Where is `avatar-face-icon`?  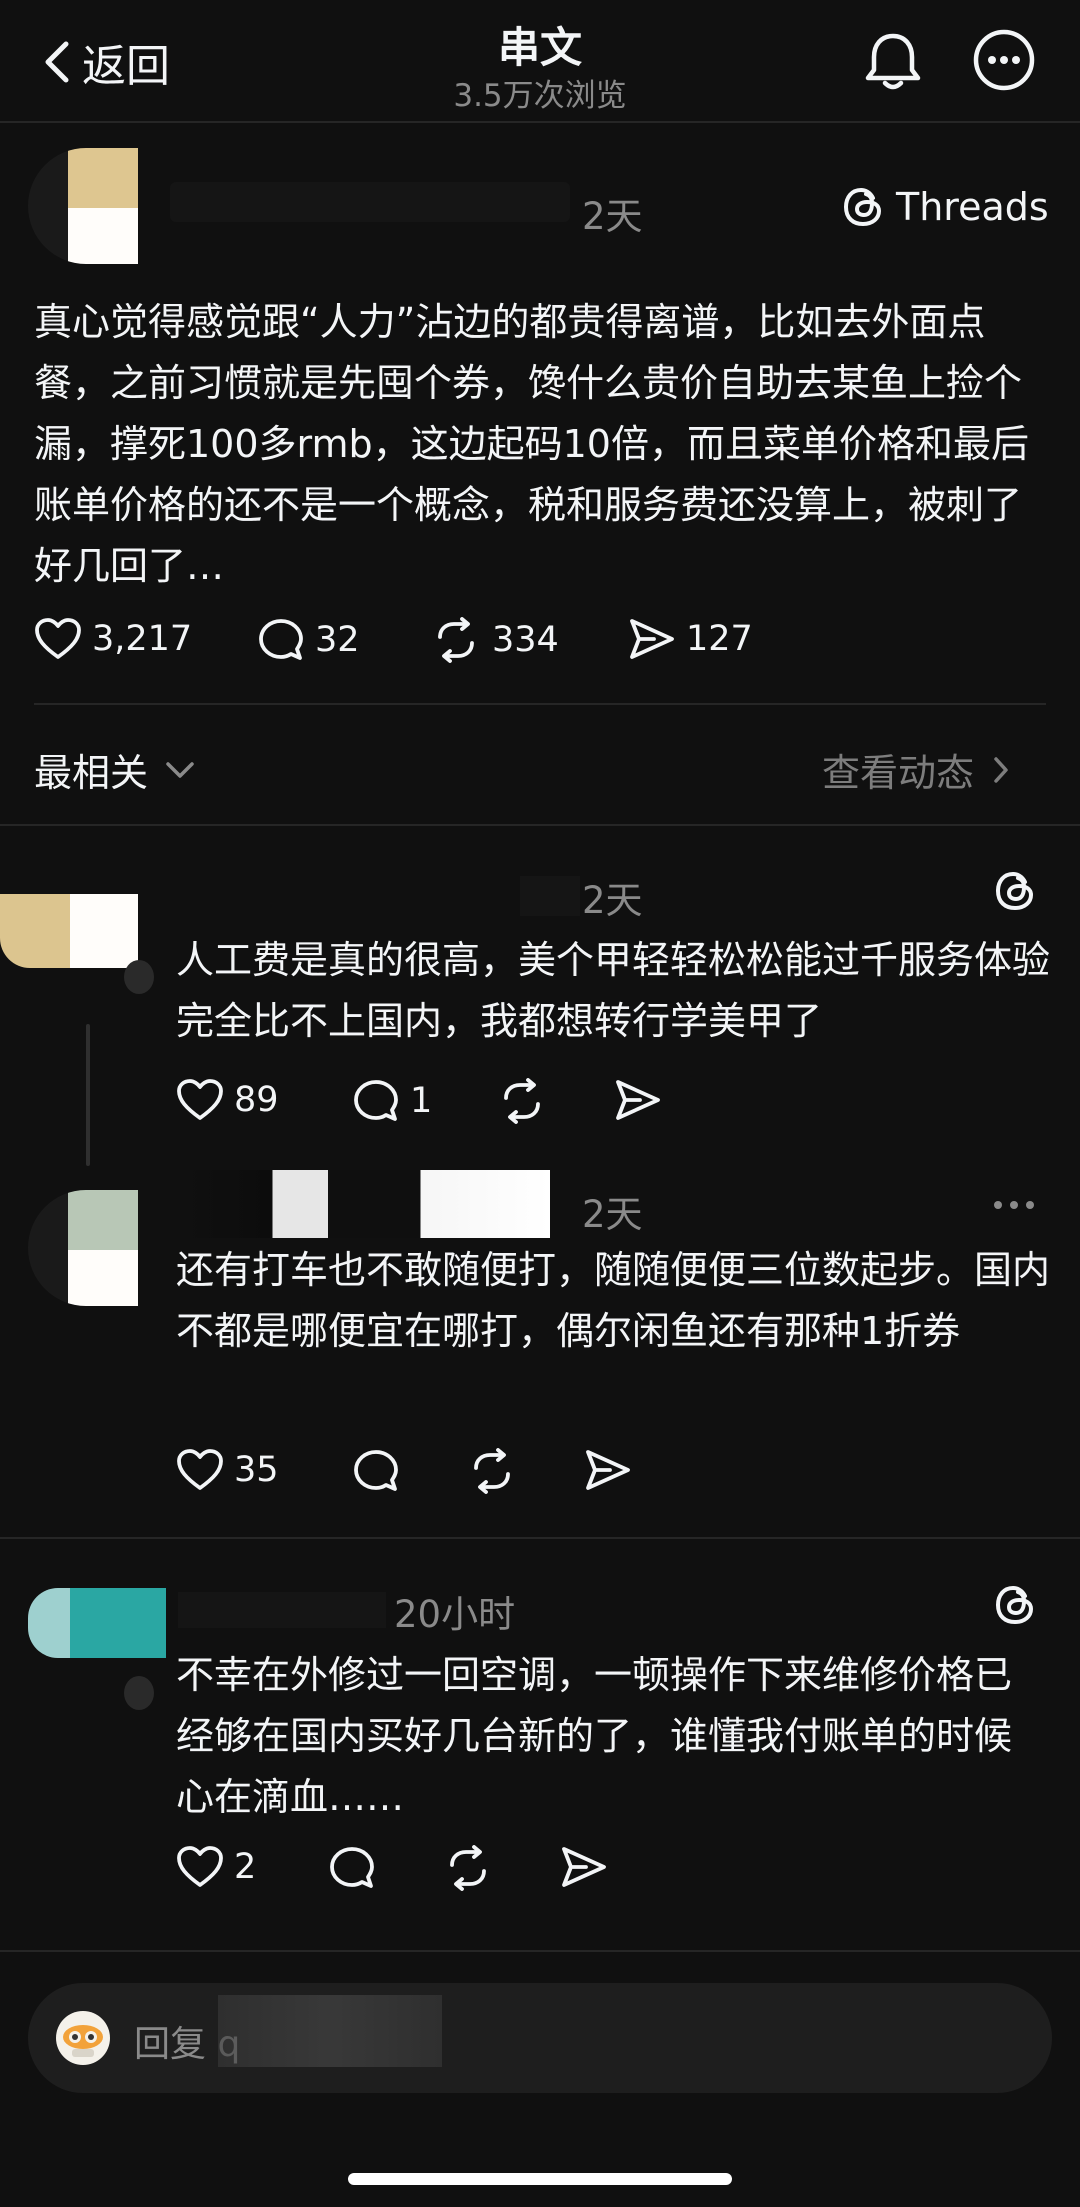 avatar-face-icon is located at coordinates (83, 2041).